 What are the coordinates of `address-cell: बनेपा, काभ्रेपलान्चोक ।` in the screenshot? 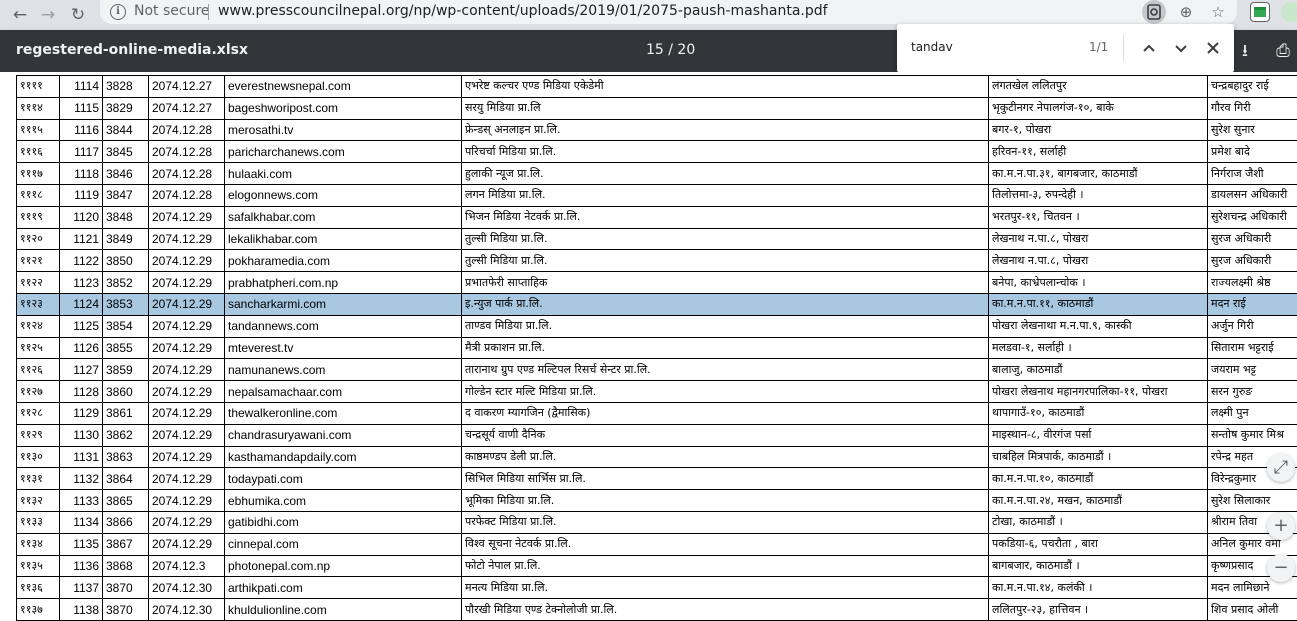 It's located at (1098, 282).